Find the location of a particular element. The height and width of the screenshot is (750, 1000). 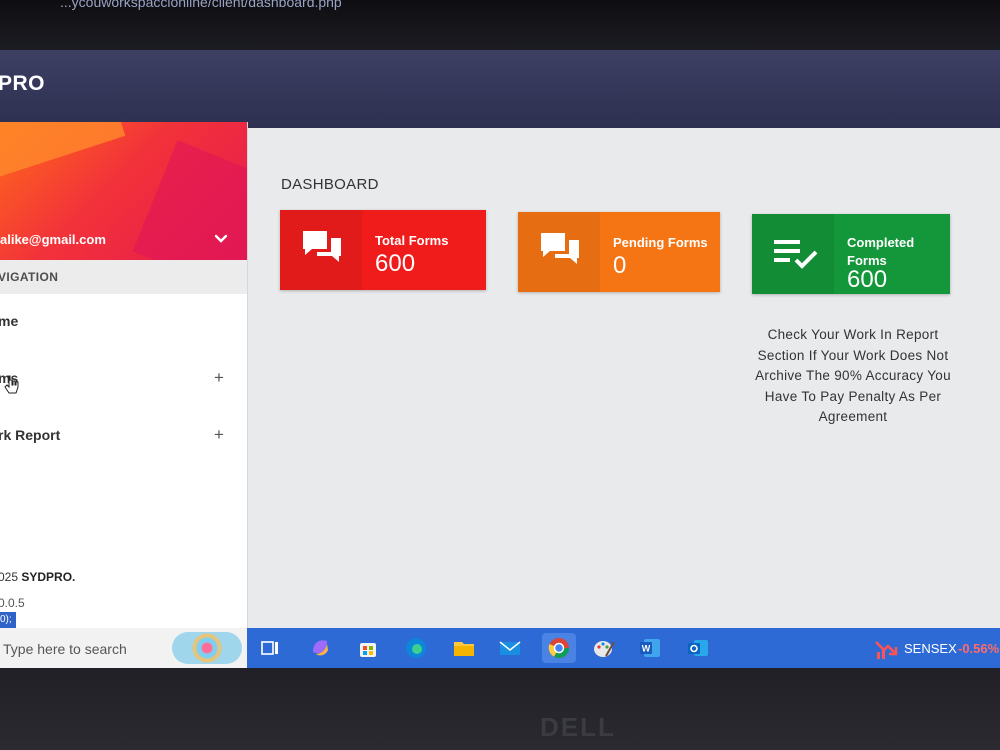

task-view-icon is located at coordinates (270, 648).